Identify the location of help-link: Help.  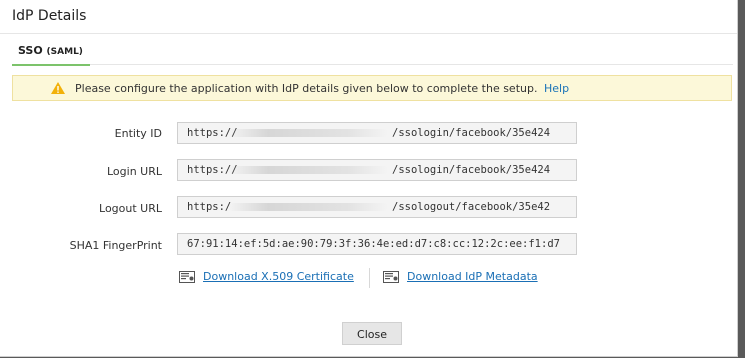
(556, 88).